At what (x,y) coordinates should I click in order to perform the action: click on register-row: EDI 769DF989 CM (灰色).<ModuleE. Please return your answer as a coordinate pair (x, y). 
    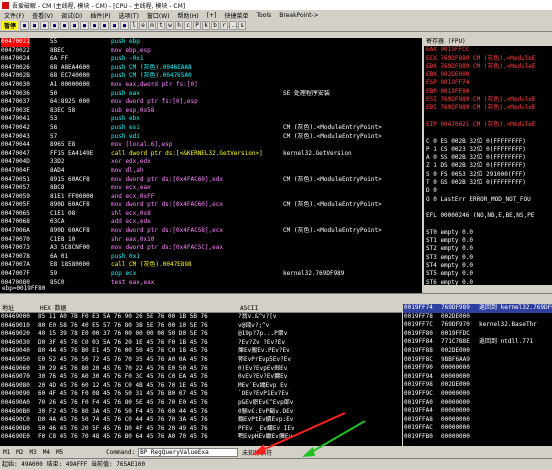
    Looking at the image, I should click on (488, 108).